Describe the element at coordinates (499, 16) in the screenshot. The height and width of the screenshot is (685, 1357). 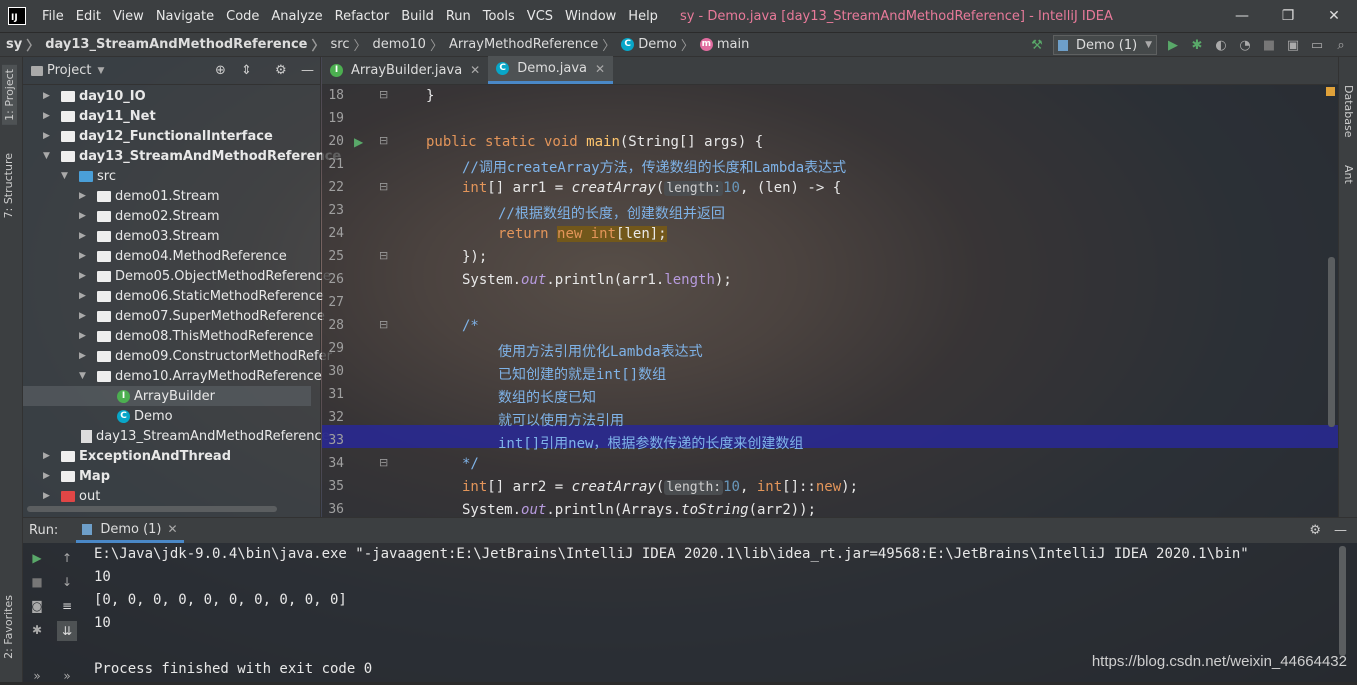
I see `menu-tools: Tools` at that location.